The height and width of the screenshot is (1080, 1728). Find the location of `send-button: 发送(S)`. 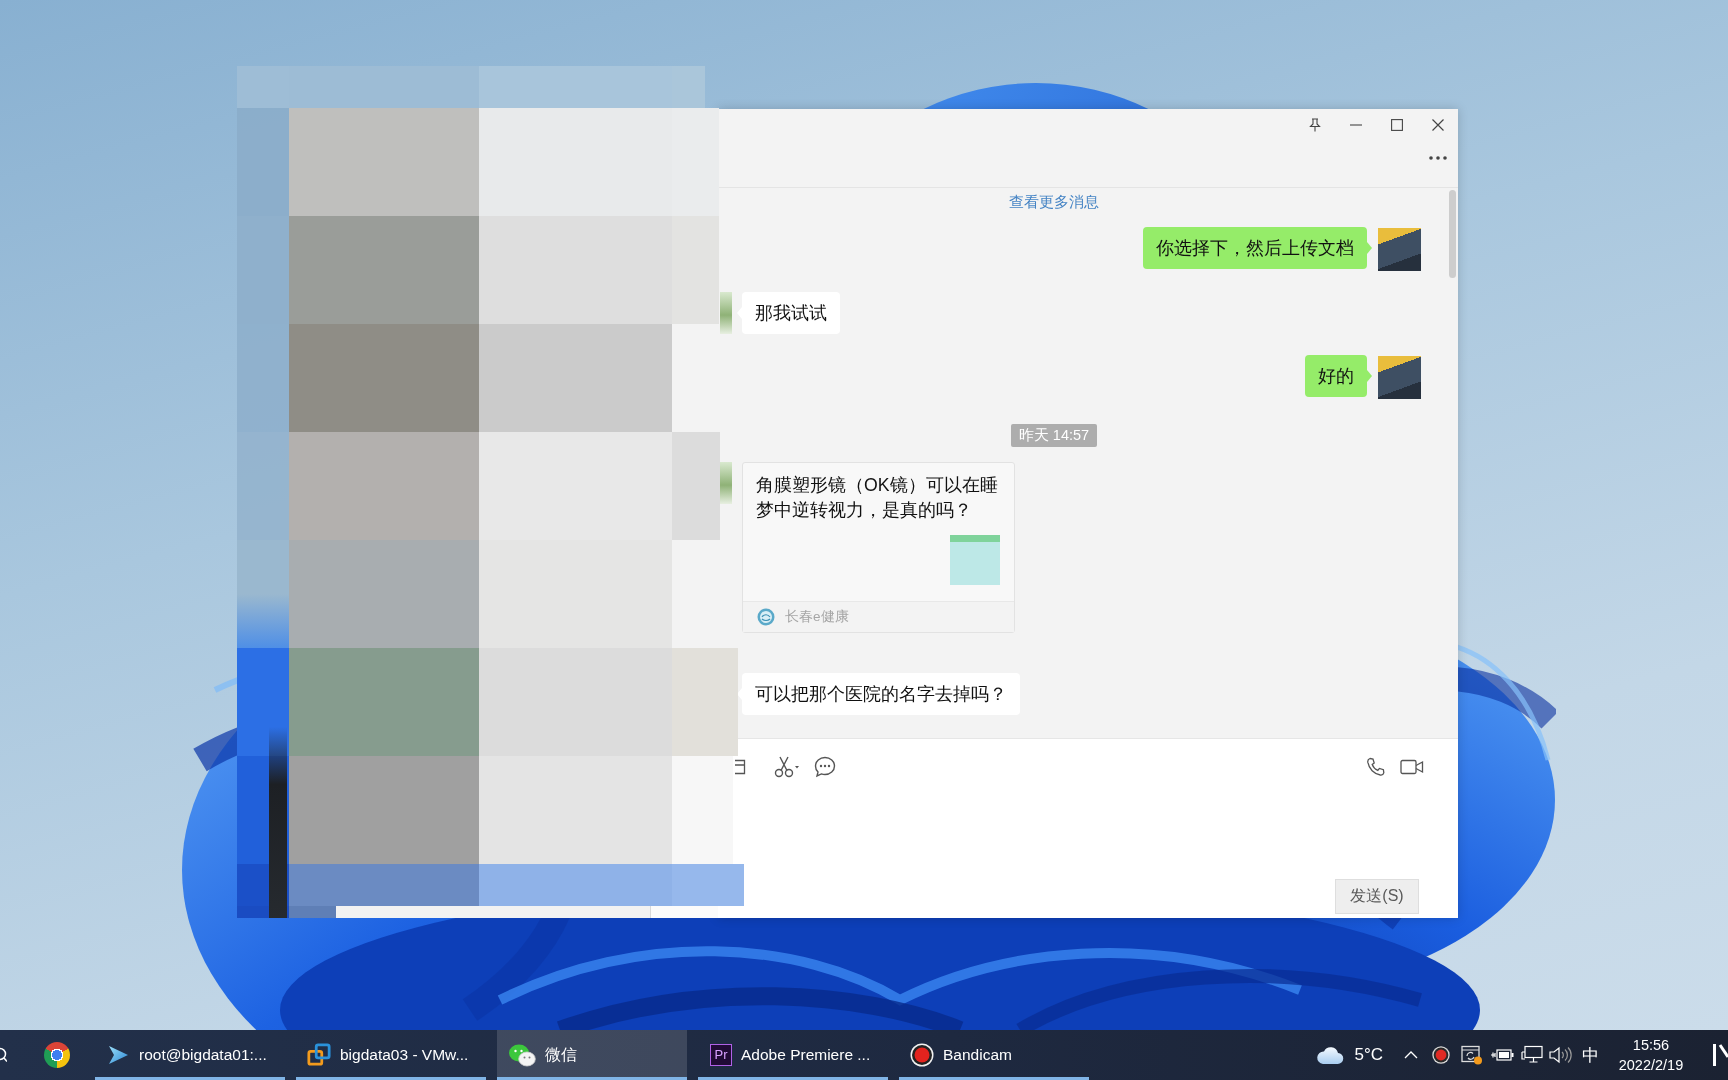

send-button: 发送(S) is located at coordinates (1377, 896).